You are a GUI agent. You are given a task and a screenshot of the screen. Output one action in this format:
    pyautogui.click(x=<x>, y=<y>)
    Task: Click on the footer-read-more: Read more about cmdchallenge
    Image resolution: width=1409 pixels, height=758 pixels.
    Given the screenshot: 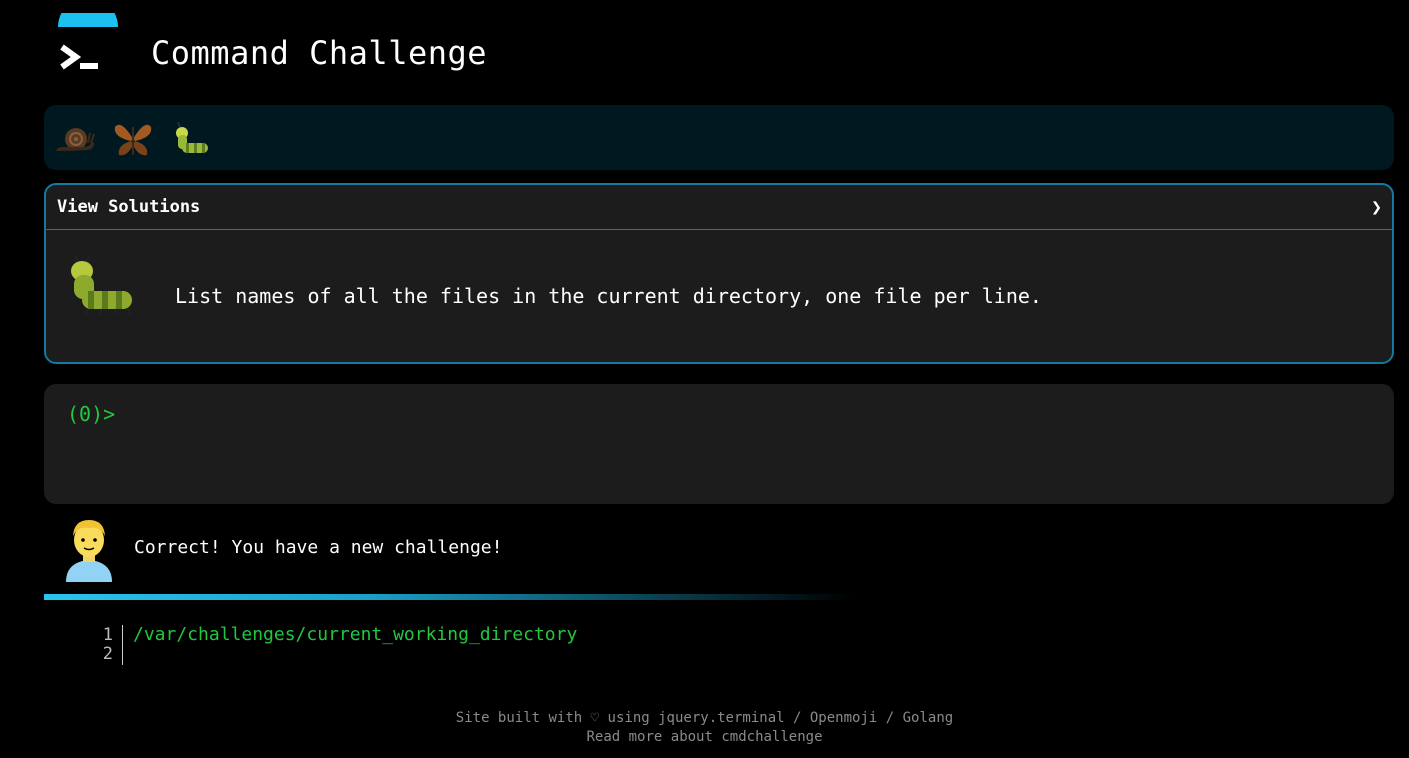 What is the action you would take?
    pyautogui.click(x=704, y=737)
    